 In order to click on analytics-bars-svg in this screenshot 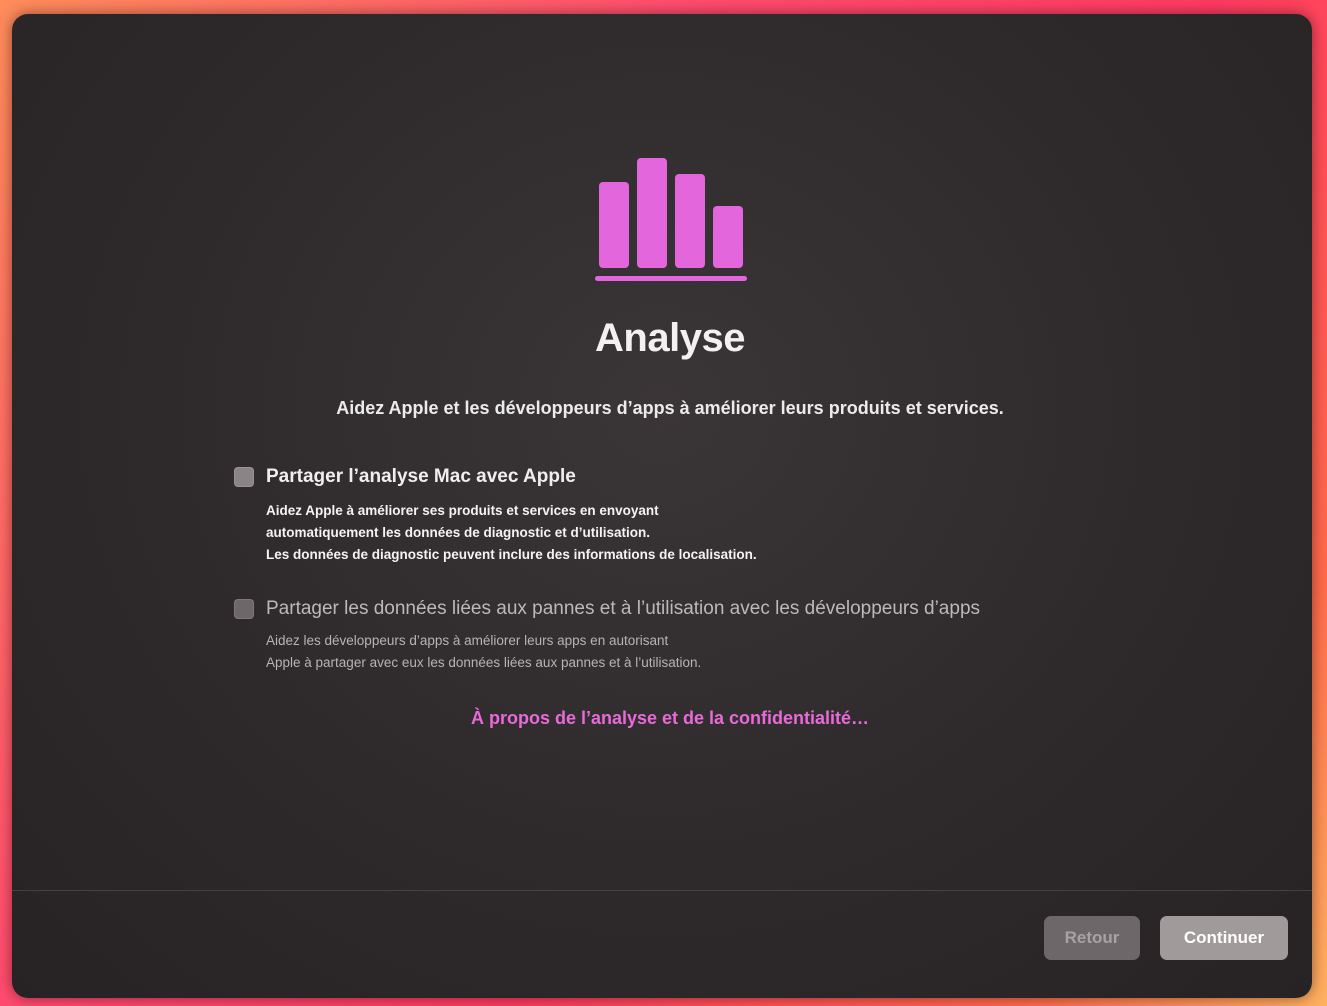, I will do `click(671, 219)`.